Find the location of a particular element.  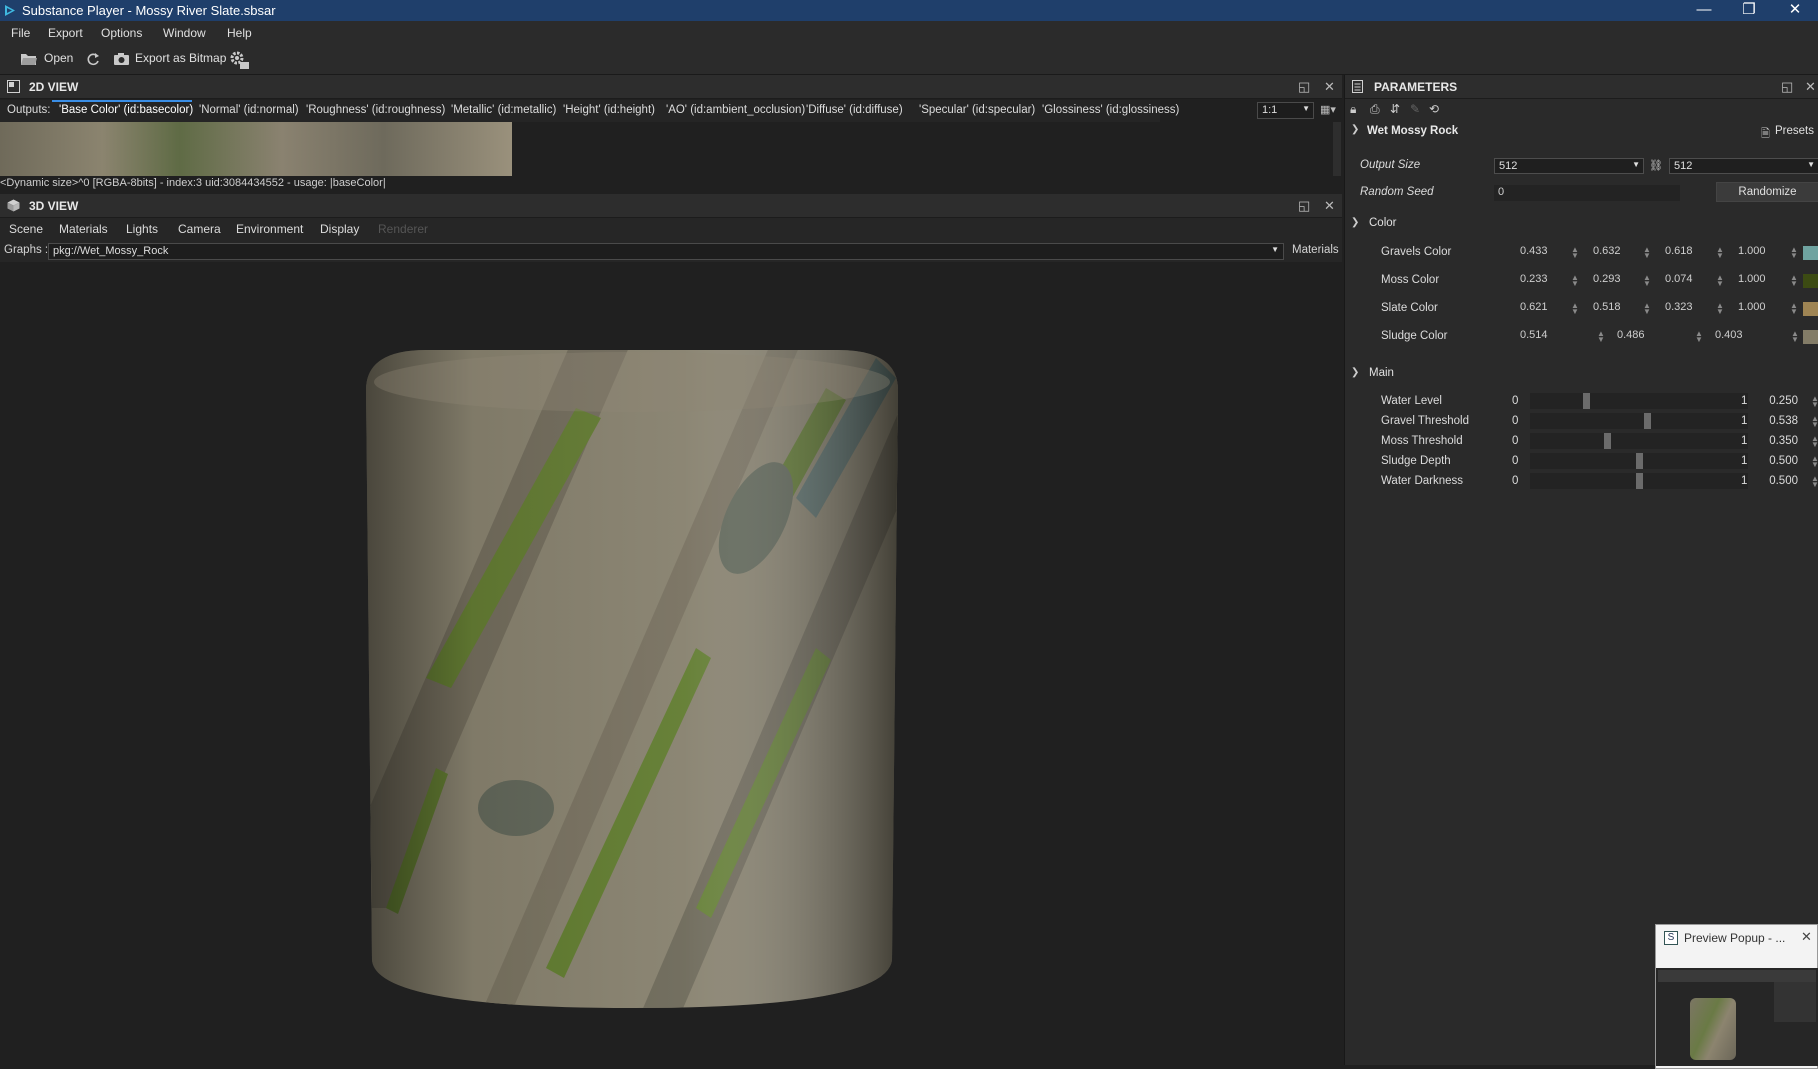

preview-thumbnail is located at coordinates (1737, 1017).